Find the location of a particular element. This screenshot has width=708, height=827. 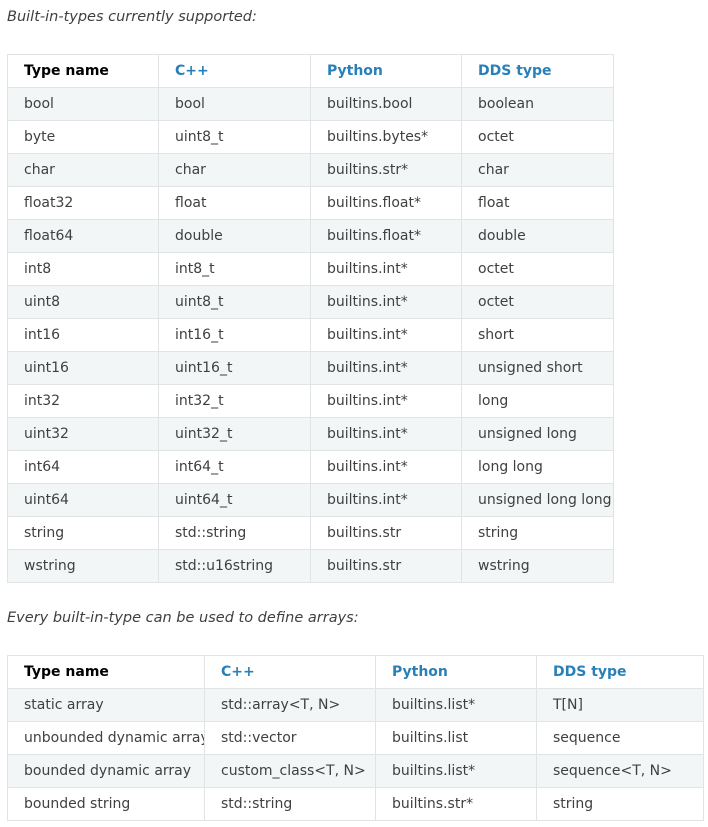

cell-type-name: int8 is located at coordinates (83, 269).